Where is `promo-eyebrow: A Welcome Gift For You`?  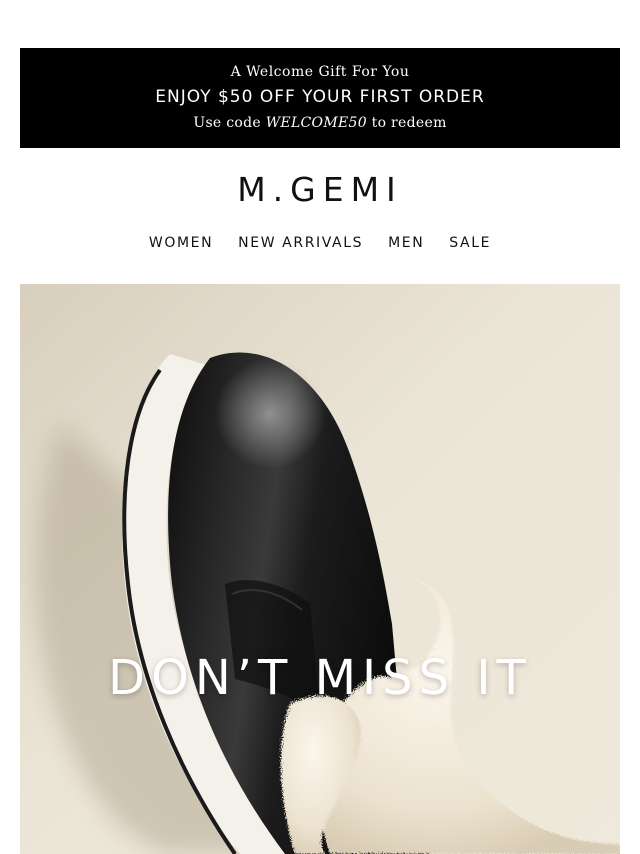
promo-eyebrow: A Welcome Gift For You is located at coordinates (320, 72).